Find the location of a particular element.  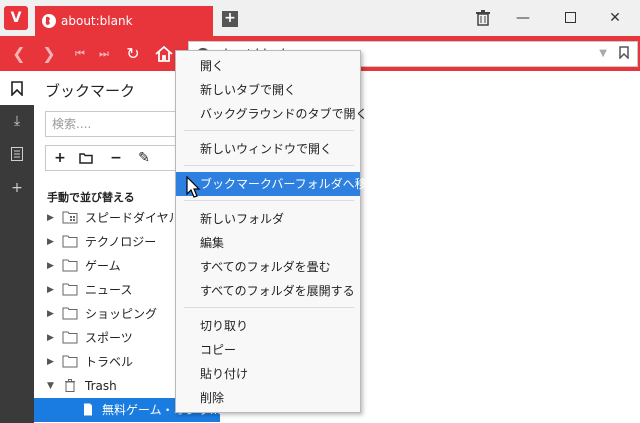

menu-item-move-to-bookmark-bar: ブックマークバーフォルダへ移動 is located at coordinates (277, 184).